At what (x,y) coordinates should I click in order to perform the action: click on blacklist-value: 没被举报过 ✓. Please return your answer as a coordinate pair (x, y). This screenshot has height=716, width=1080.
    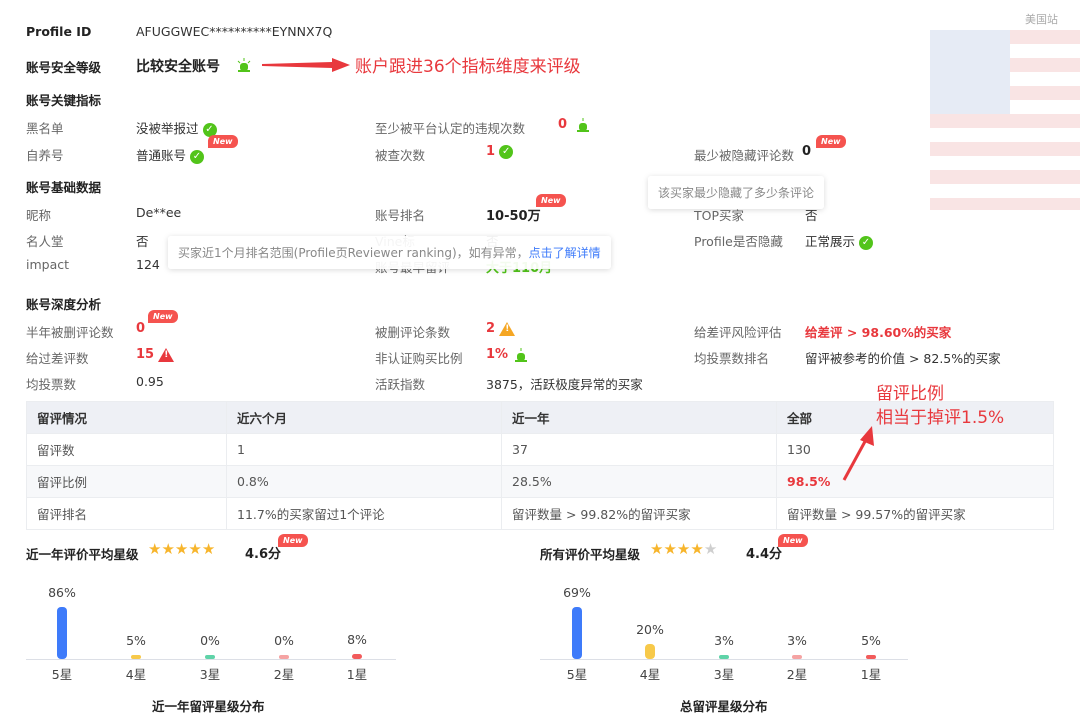
    Looking at the image, I should click on (176, 127).